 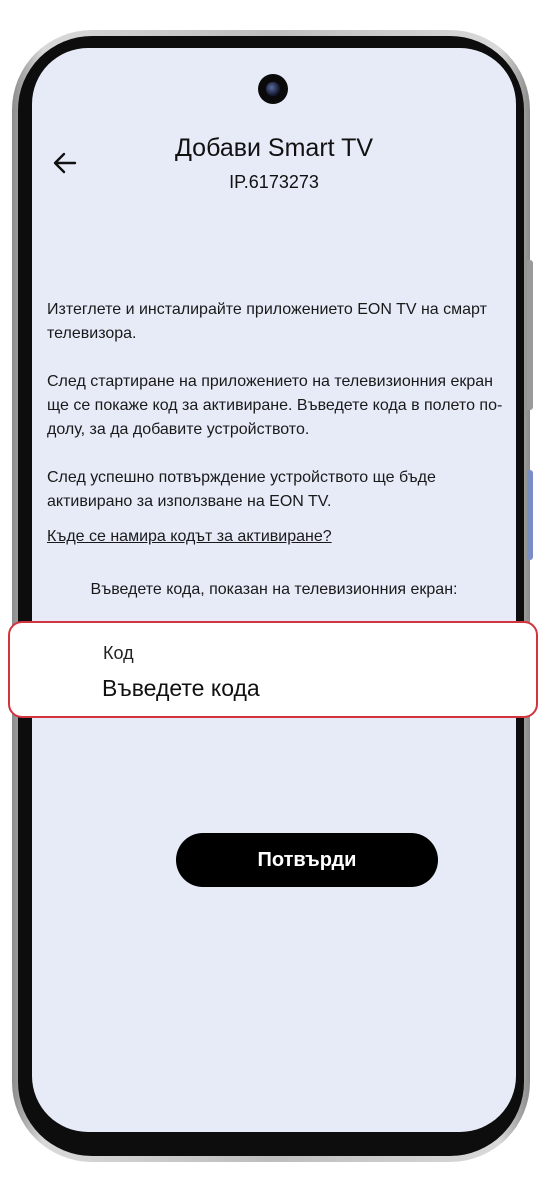 What do you see at coordinates (530, 335) in the screenshot?
I see `volume-button` at bounding box center [530, 335].